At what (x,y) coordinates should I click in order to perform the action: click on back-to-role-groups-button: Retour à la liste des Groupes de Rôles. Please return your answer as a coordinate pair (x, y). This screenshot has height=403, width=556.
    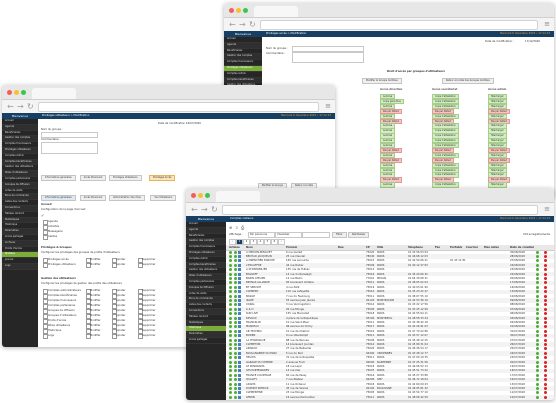
    Looking at the image, I should click on (468, 81).